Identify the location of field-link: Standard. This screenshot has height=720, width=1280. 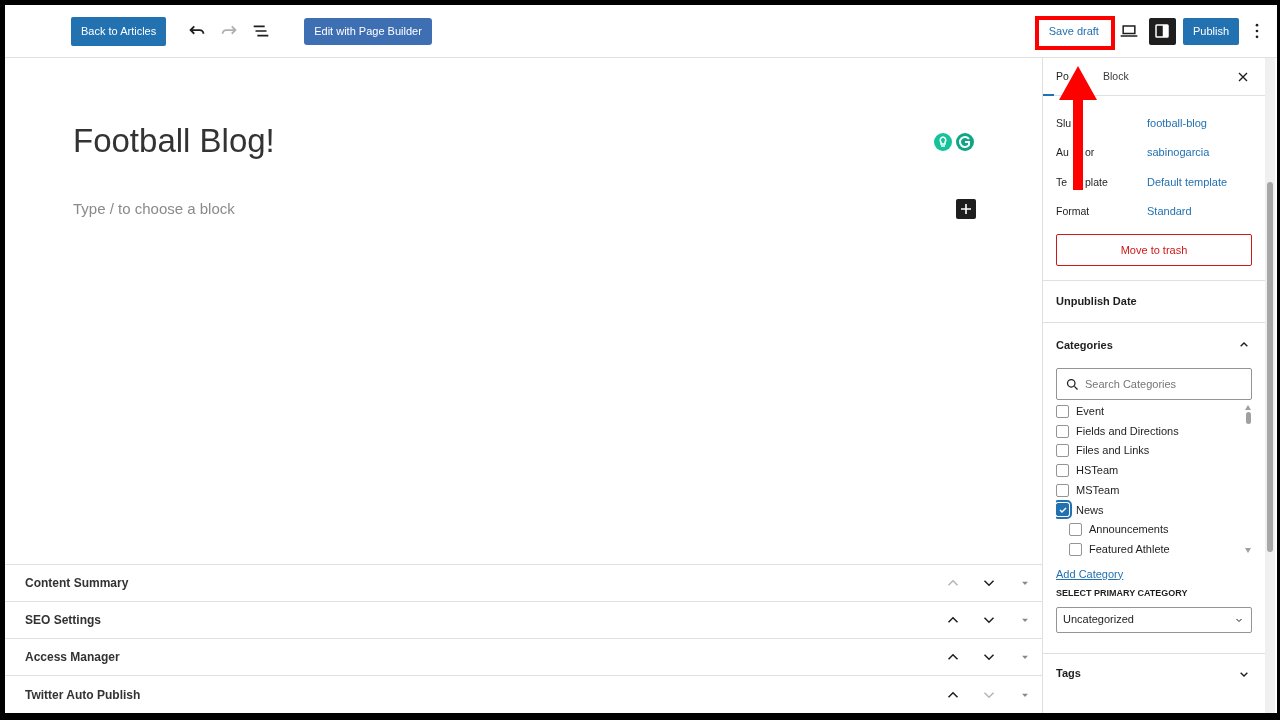
(1169, 211).